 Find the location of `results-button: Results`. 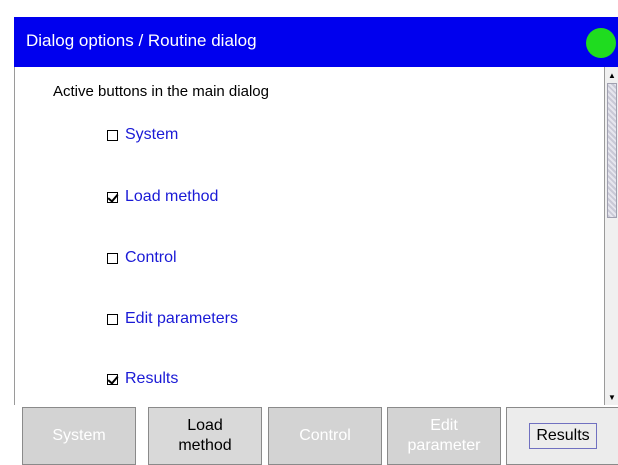

results-button: Results is located at coordinates (562, 436).